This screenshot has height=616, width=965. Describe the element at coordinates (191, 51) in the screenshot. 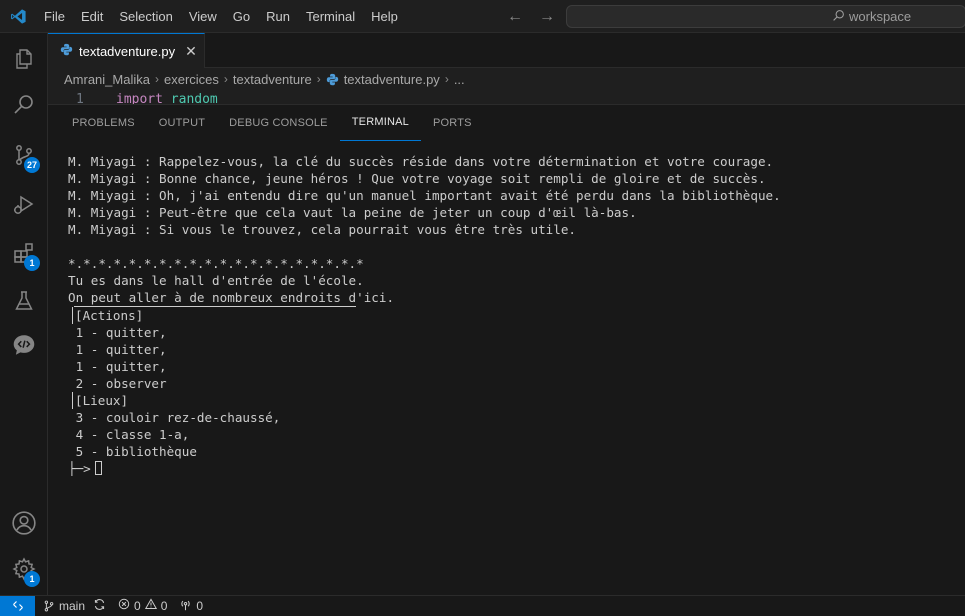

I see `close-tab-icon: ✕` at that location.